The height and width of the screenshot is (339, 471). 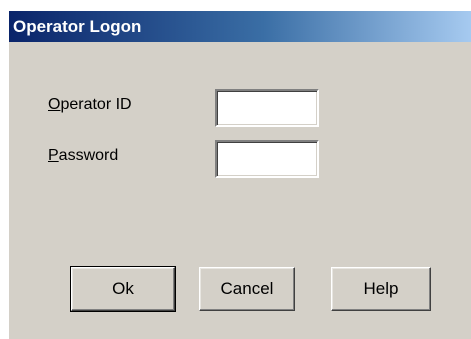 I want to click on dialog-title-bar: Operator Logon, so click(x=240, y=26).